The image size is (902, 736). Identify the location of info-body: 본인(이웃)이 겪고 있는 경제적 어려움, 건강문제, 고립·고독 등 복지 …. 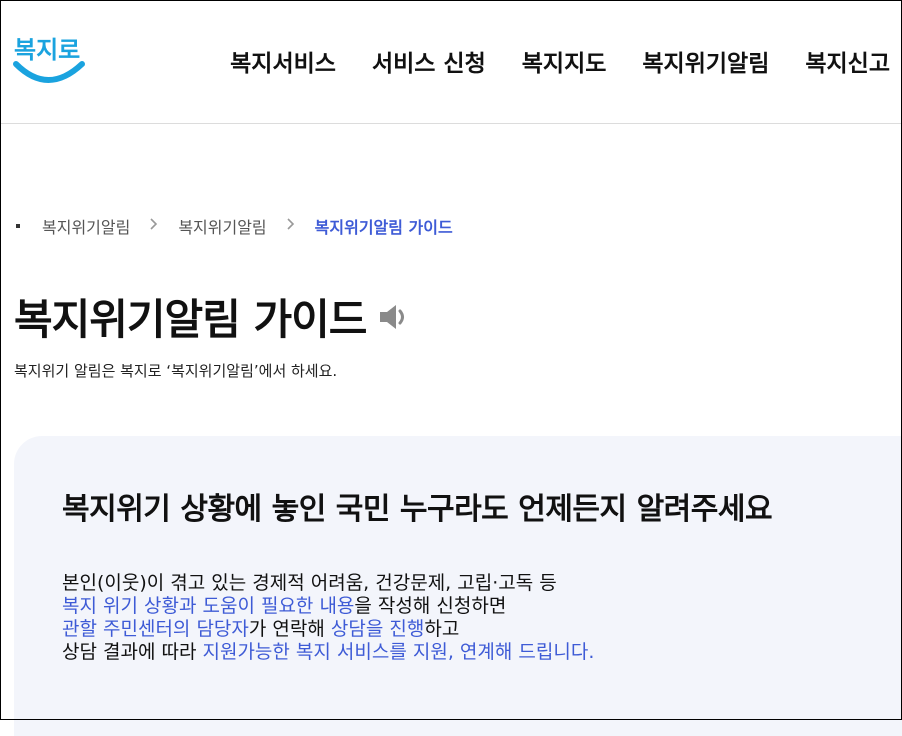
(328, 618).